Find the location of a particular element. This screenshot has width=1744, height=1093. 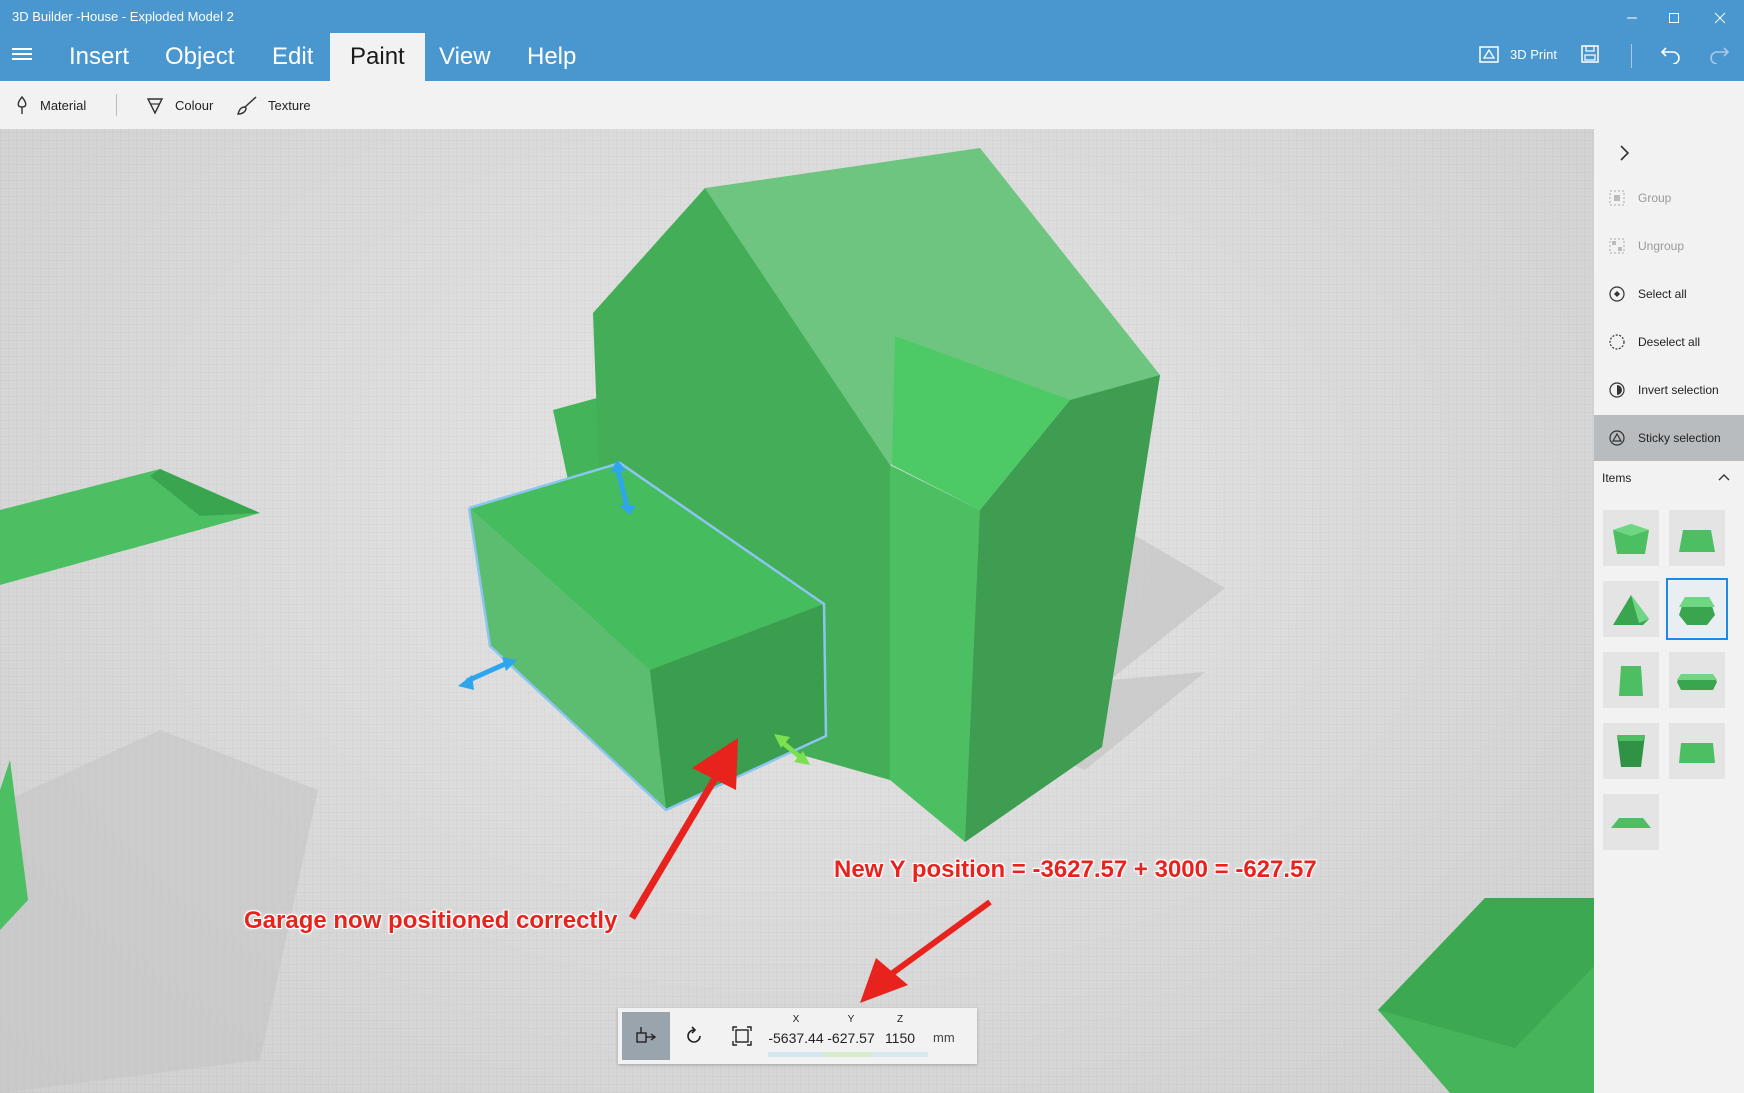

close-icon is located at coordinates (1720, 18).